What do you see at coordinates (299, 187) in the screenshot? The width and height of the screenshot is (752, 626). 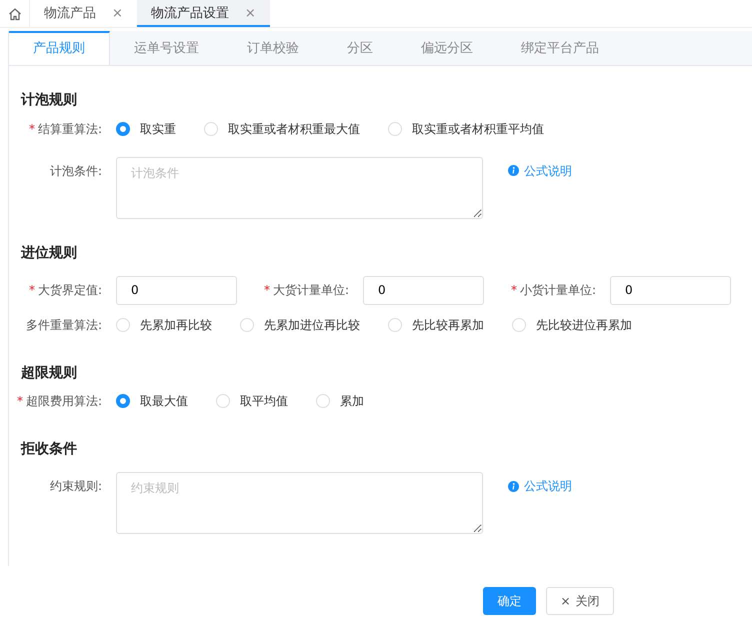 I see `text-area: 计泡条件` at bounding box center [299, 187].